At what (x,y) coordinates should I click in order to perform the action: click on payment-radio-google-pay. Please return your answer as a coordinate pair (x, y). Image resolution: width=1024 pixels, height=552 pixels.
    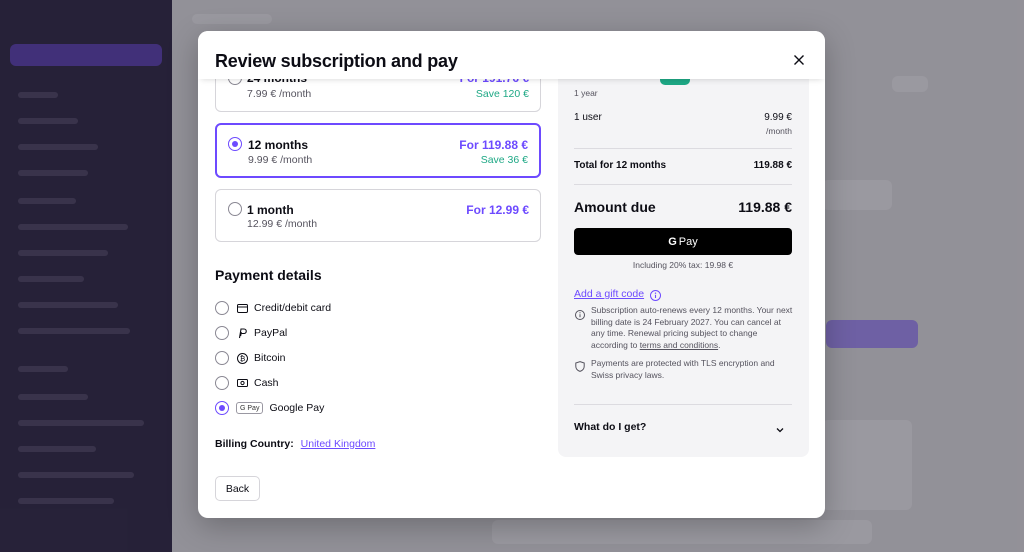
    Looking at the image, I should click on (222, 408).